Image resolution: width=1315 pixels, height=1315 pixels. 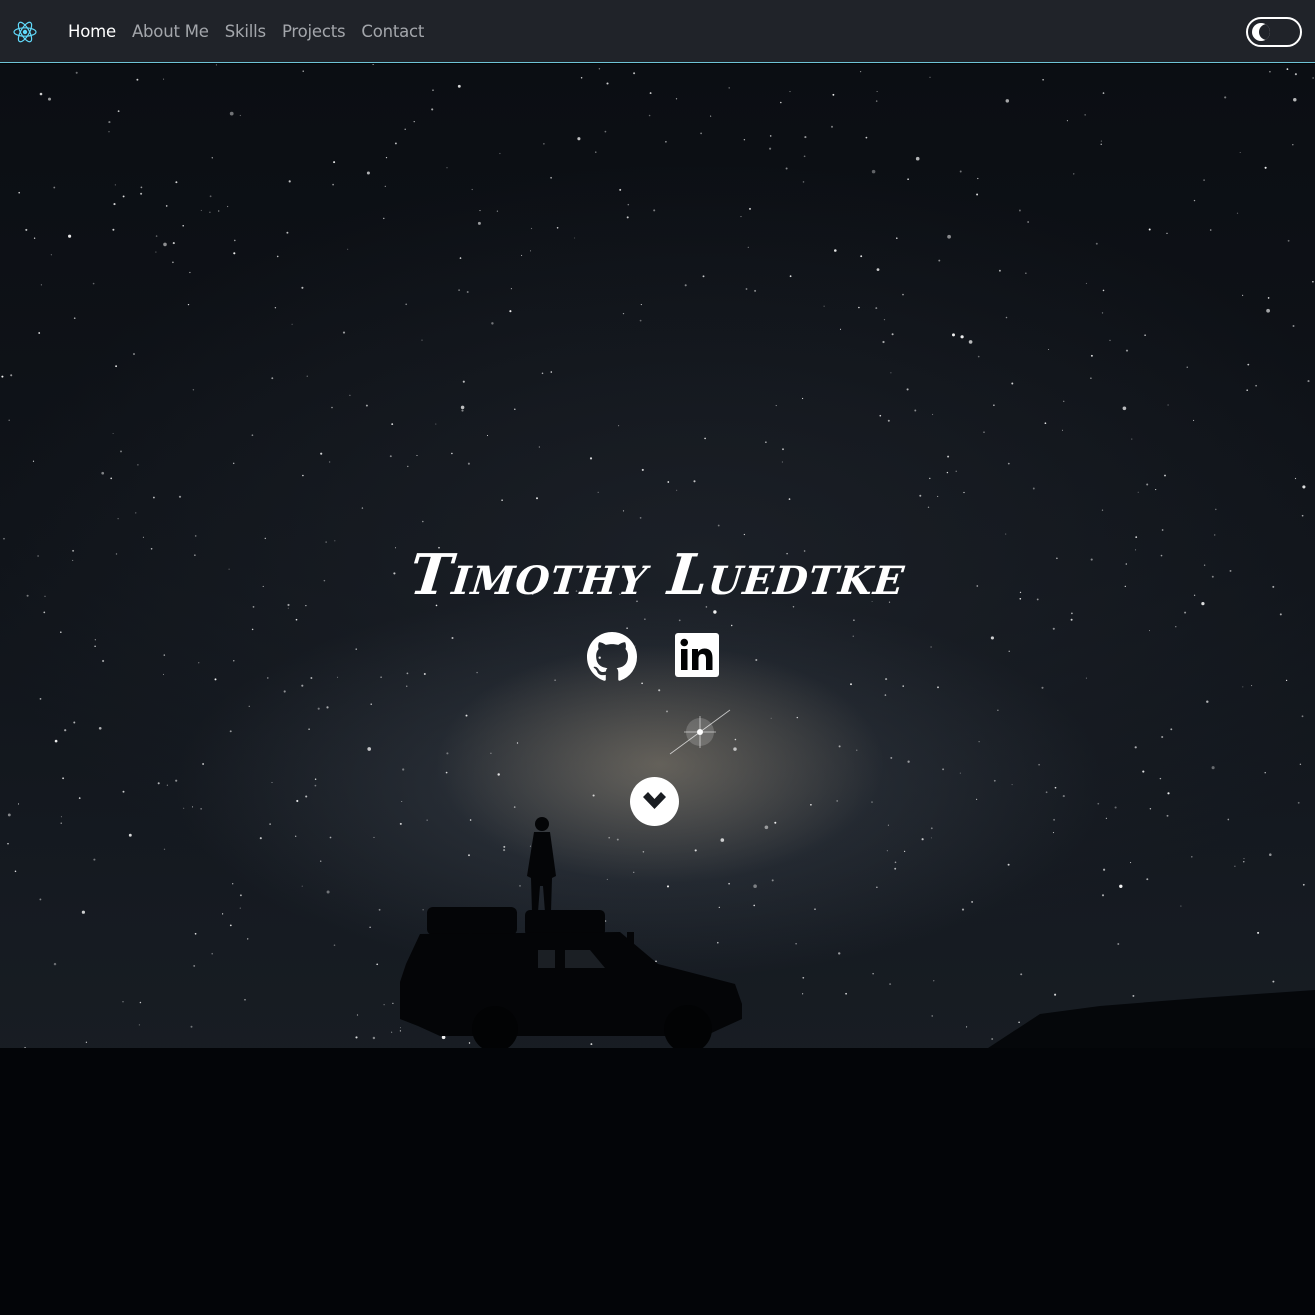 What do you see at coordinates (657, 31) in the screenshot?
I see `navbar: Home About Me Skills Projects Contact` at bounding box center [657, 31].